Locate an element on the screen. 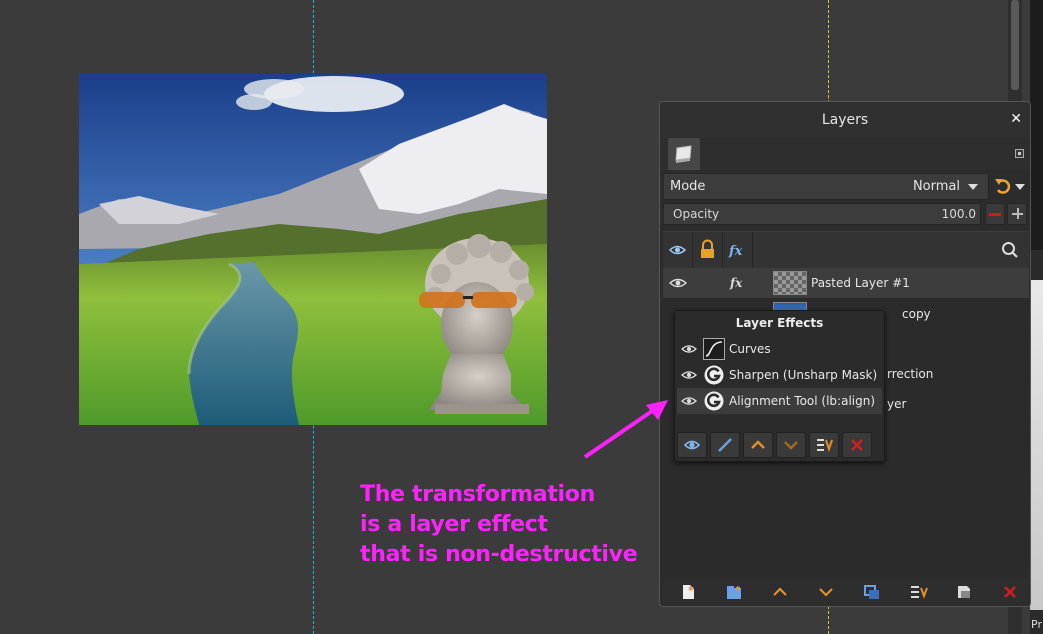 The image size is (1043, 634). mode-label: Mode is located at coordinates (688, 186).